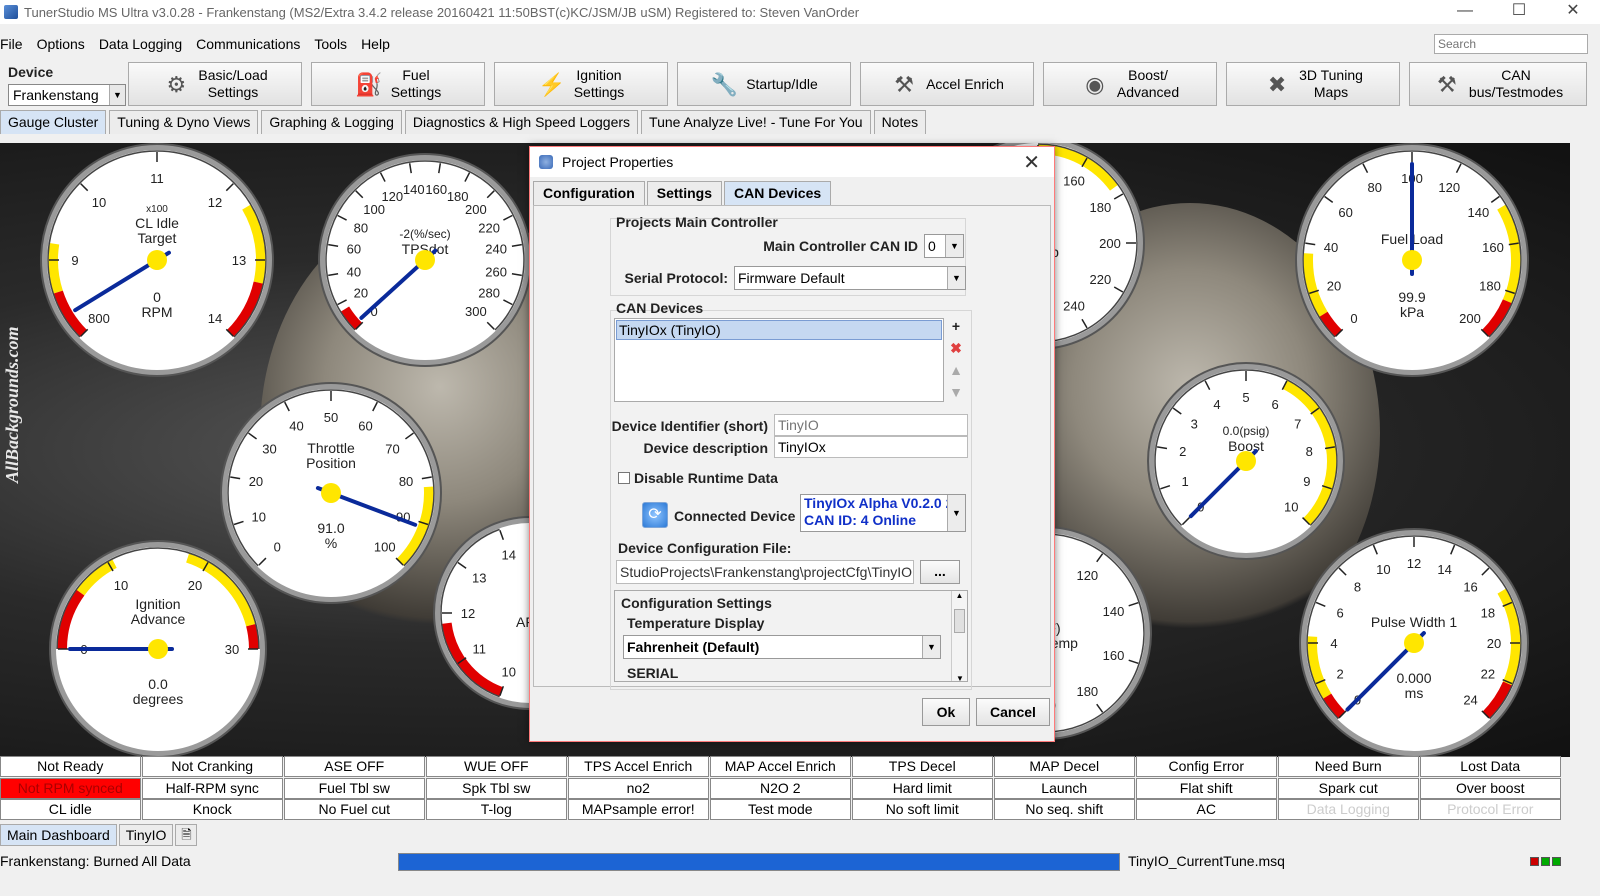 This screenshot has width=1600, height=896. I want to click on move-up-icon: ▲, so click(956, 371).